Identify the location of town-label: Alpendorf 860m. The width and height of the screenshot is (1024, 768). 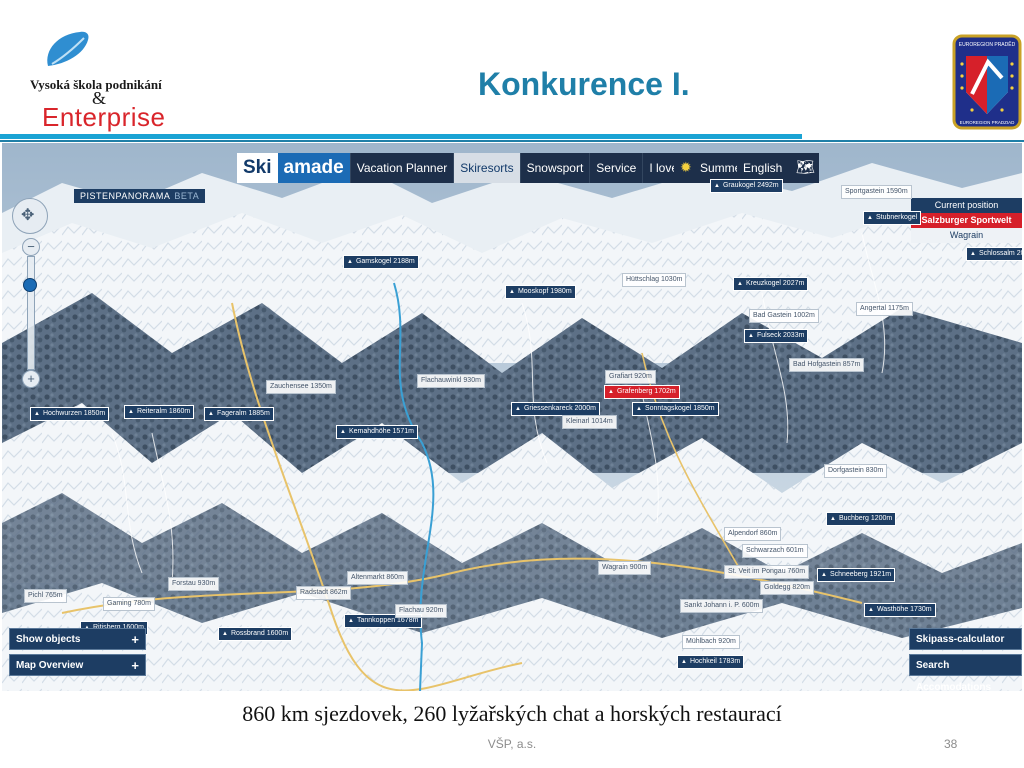
(753, 534).